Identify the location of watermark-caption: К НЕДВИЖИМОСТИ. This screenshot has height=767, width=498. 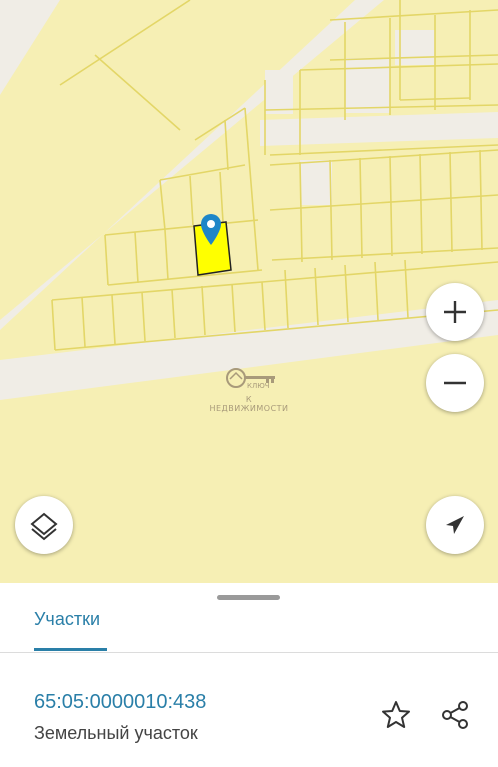
(249, 404).